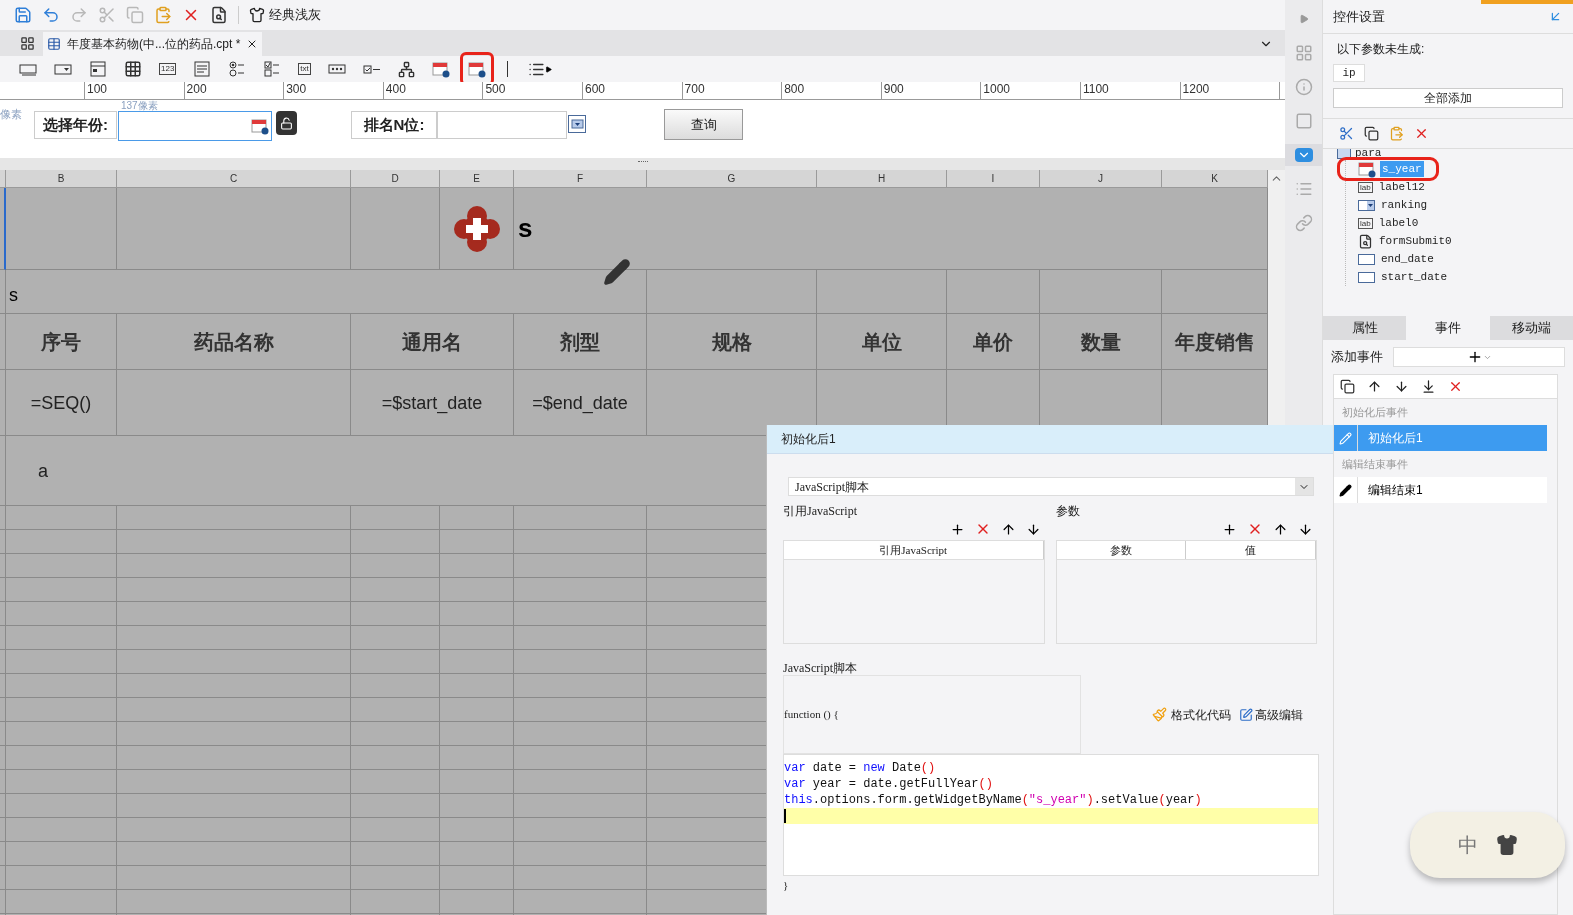 The height and width of the screenshot is (915, 1573). What do you see at coordinates (234, 342) in the screenshot?
I see `table-cell: 药品名称` at bounding box center [234, 342].